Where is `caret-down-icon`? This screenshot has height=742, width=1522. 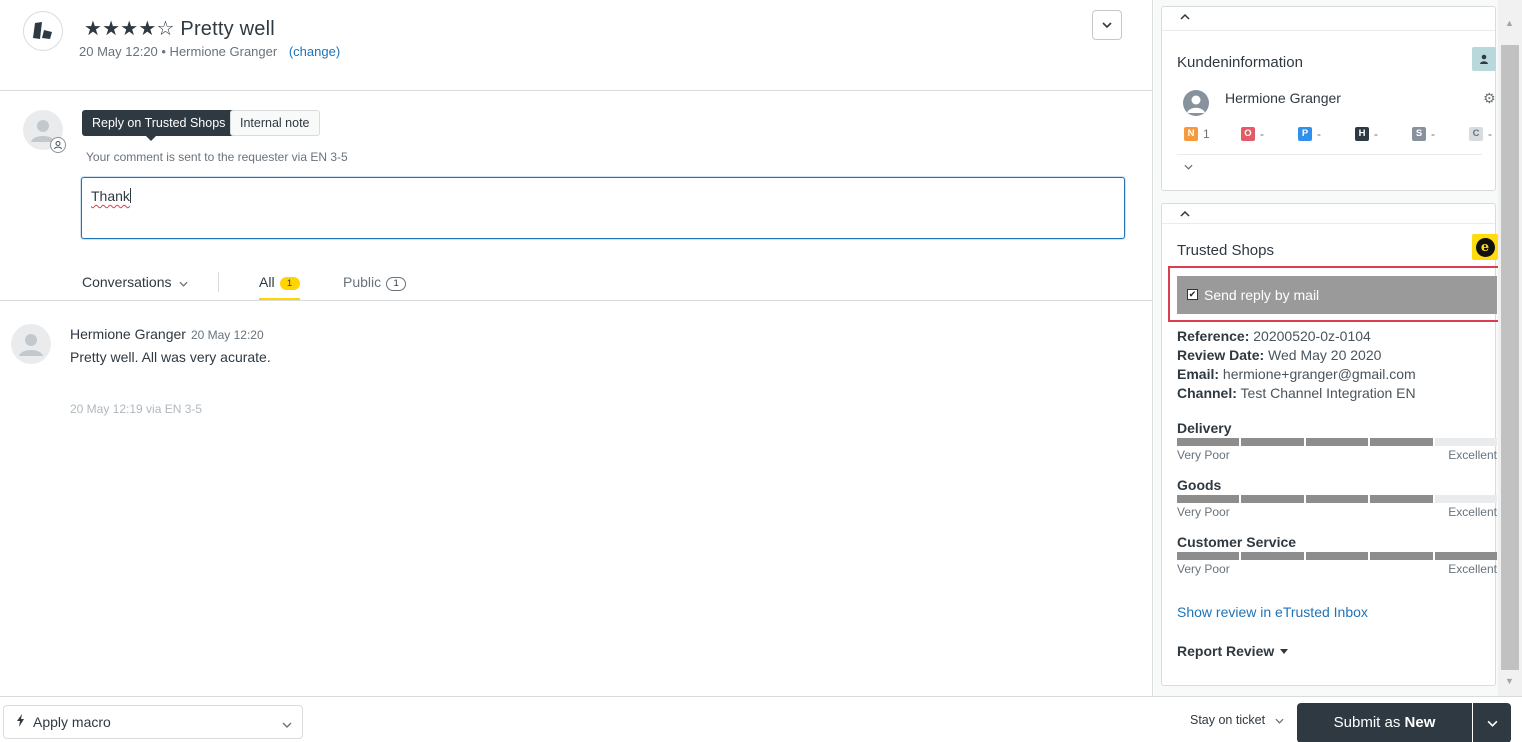
caret-down-icon is located at coordinates (1284, 651).